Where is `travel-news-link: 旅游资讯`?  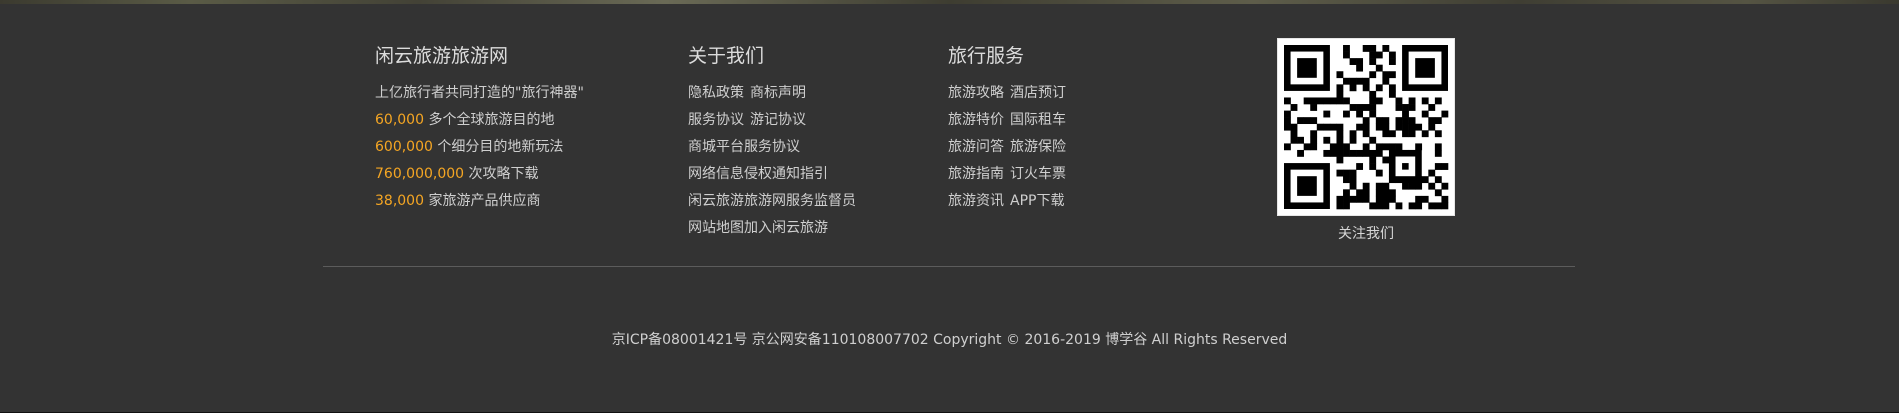
travel-news-link: 旅游资讯 is located at coordinates (976, 201).